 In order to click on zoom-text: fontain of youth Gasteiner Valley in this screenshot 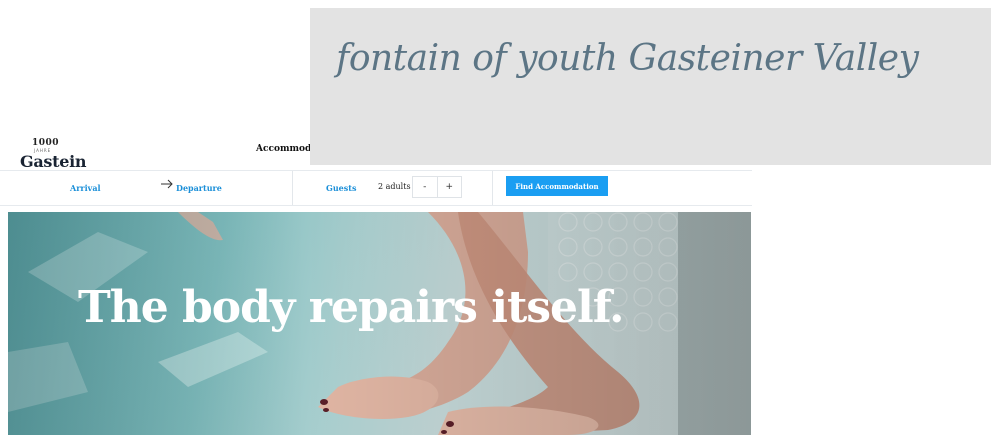, I will do `click(627, 58)`.